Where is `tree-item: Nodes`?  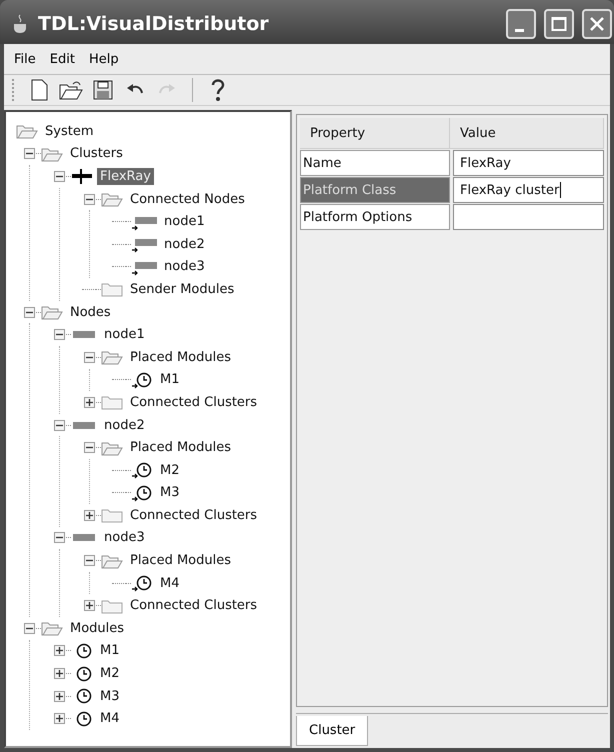
tree-item: Nodes is located at coordinates (90, 312).